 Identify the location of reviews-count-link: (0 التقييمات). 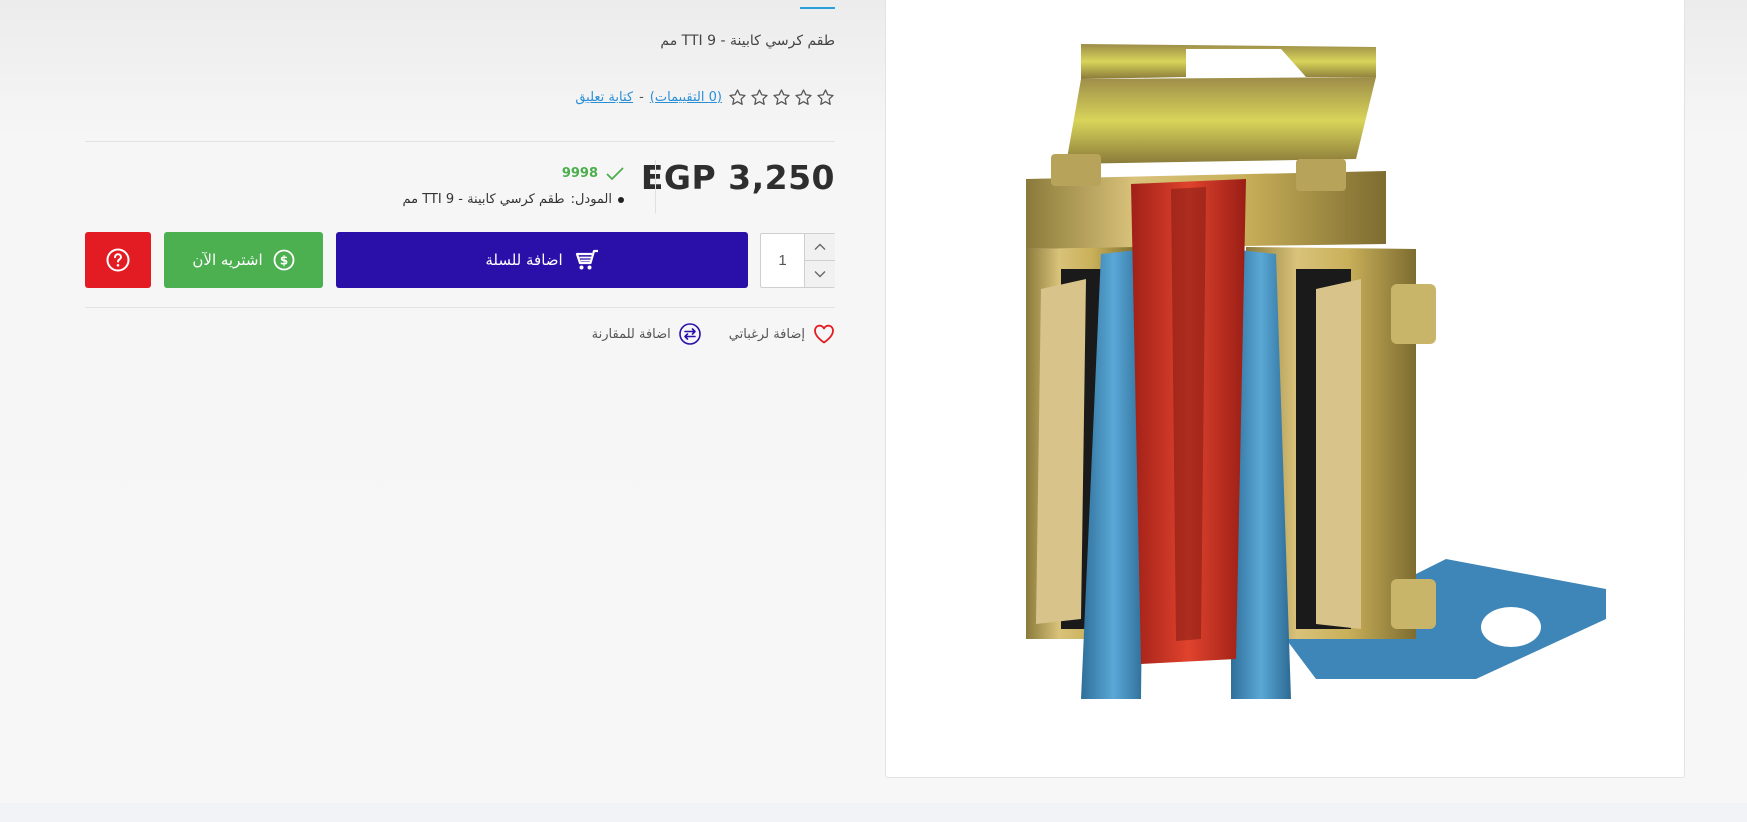
(686, 97).